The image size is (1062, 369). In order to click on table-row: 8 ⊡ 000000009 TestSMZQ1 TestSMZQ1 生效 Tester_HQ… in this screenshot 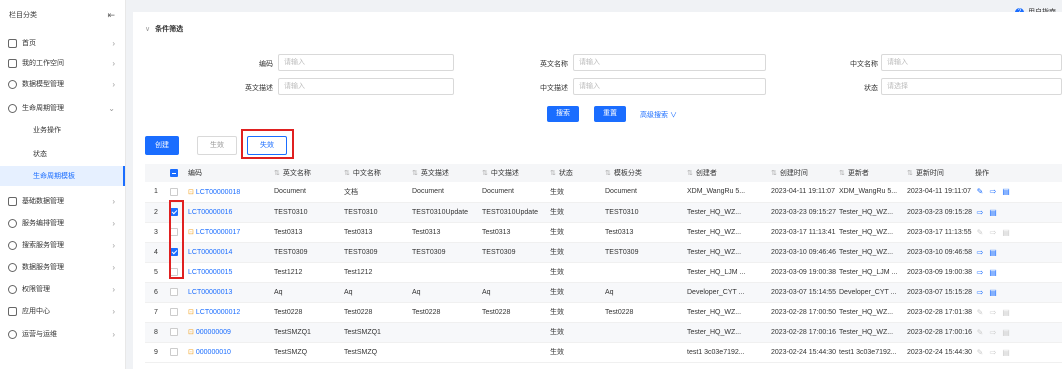, I will do `click(603, 332)`.